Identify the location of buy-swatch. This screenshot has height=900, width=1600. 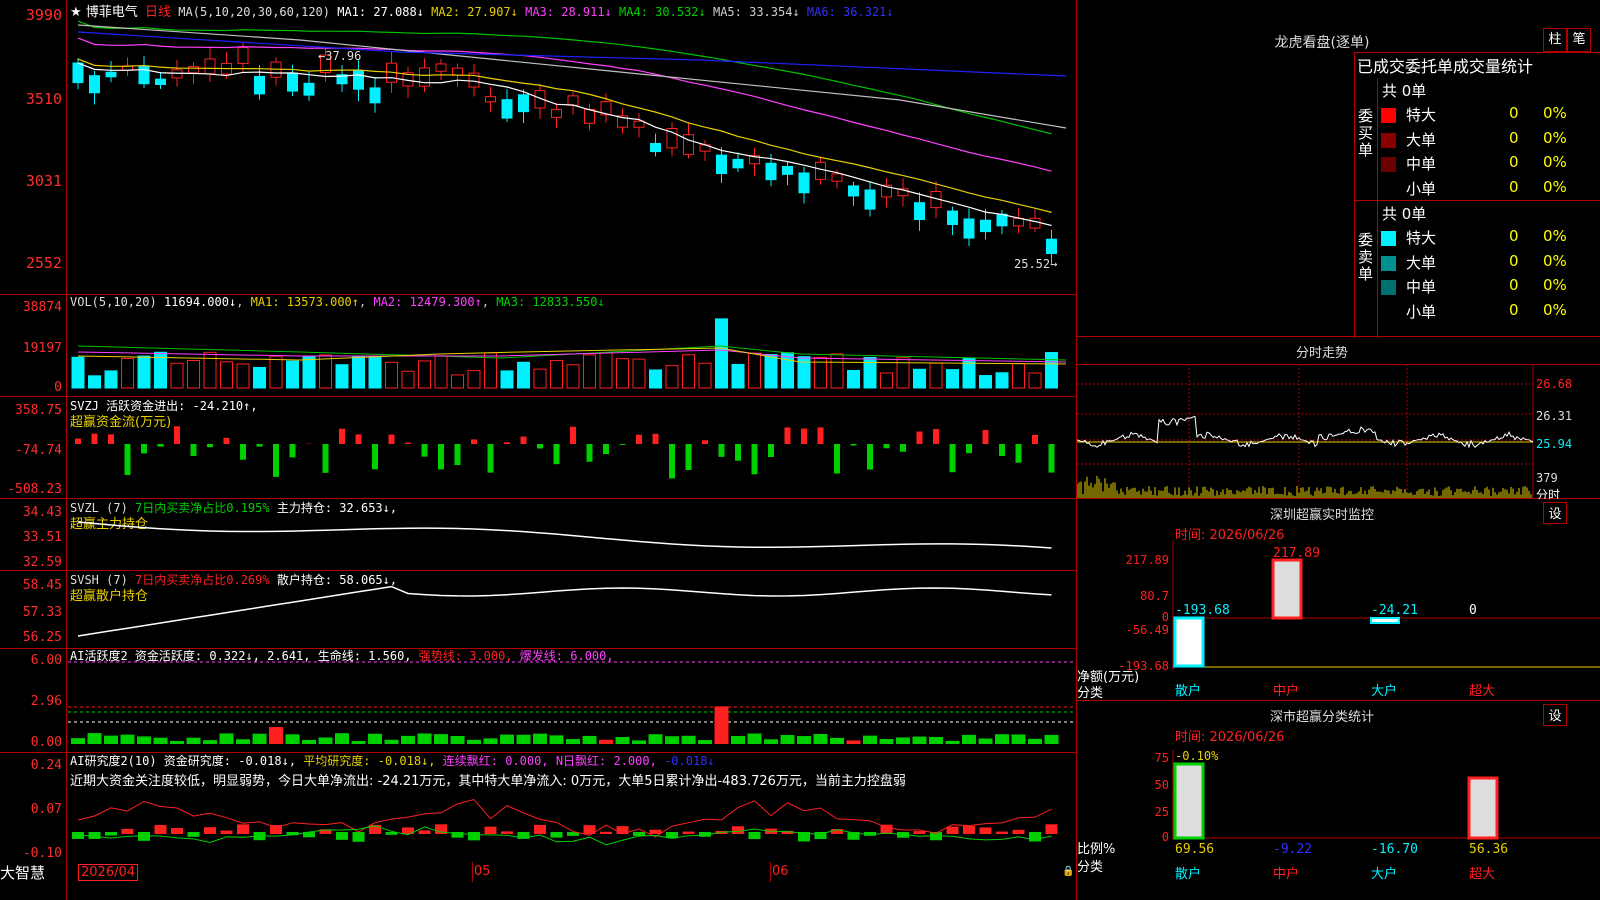
(1388, 189).